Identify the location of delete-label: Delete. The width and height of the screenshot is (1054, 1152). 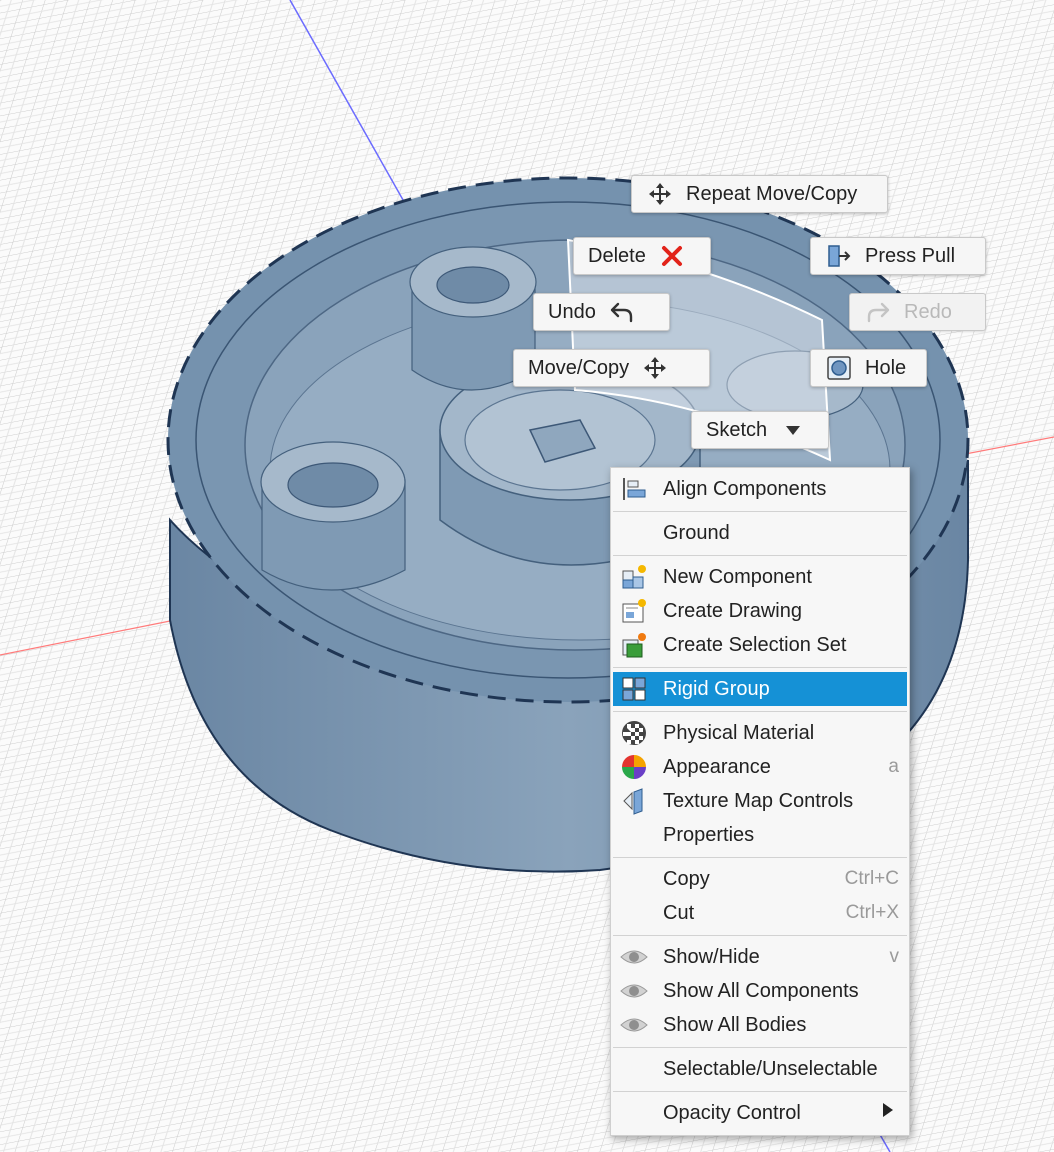
(617, 255).